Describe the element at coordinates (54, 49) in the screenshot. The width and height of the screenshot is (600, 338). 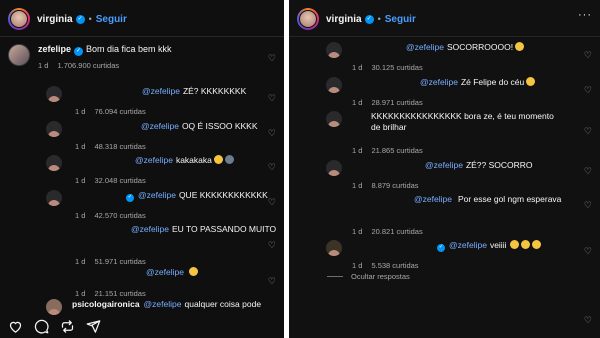
I see `comment-username: zefelipe` at that location.